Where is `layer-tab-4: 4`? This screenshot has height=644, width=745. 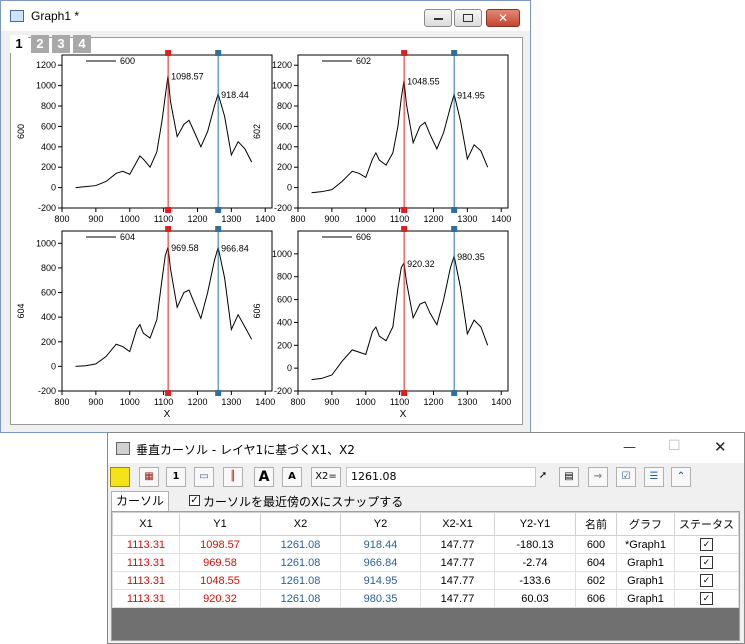 layer-tab-4: 4 is located at coordinates (82, 44).